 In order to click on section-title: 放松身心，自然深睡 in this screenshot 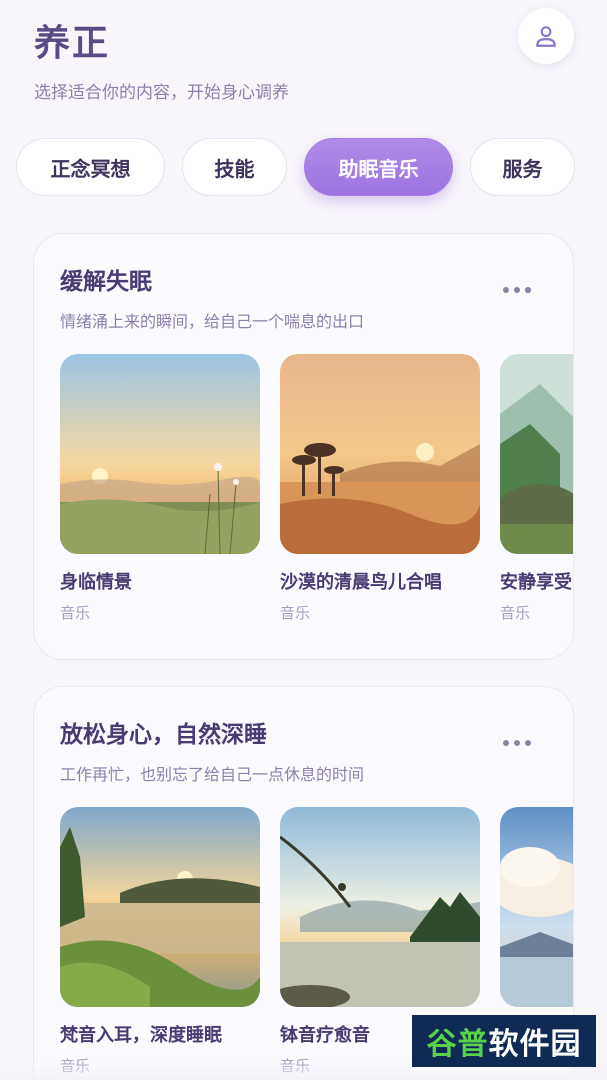, I will do `click(163, 735)`.